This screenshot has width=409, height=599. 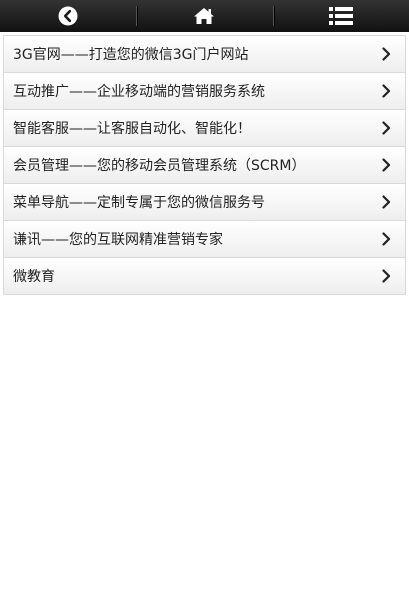 I want to click on menu-item-label: 3G官网——打造您的微信3G门户网站, so click(x=131, y=55).